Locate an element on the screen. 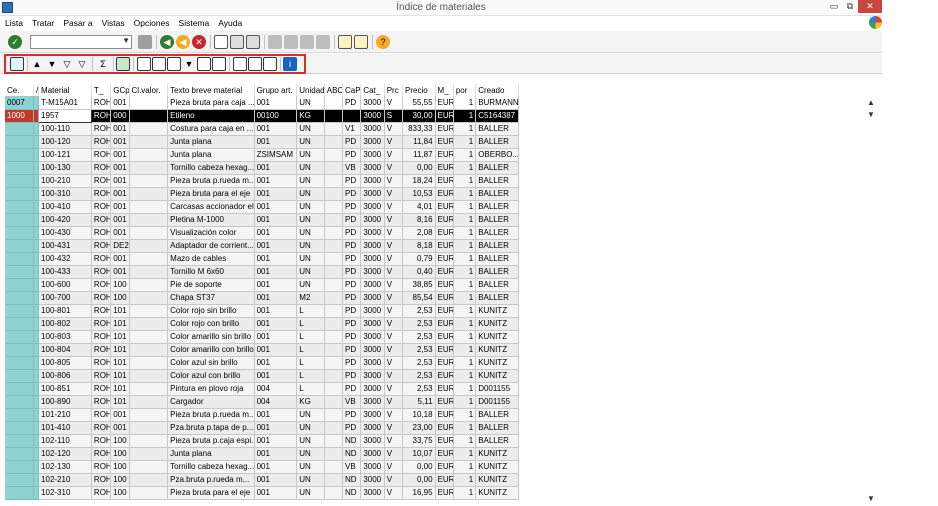 The image size is (938, 506). table-cell: Color rojo sin brillo is located at coordinates (211, 311).